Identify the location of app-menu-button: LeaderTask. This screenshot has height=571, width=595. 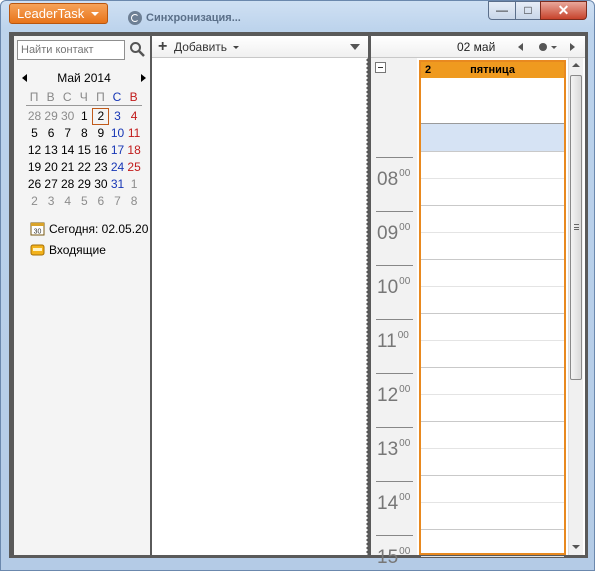
(58, 13).